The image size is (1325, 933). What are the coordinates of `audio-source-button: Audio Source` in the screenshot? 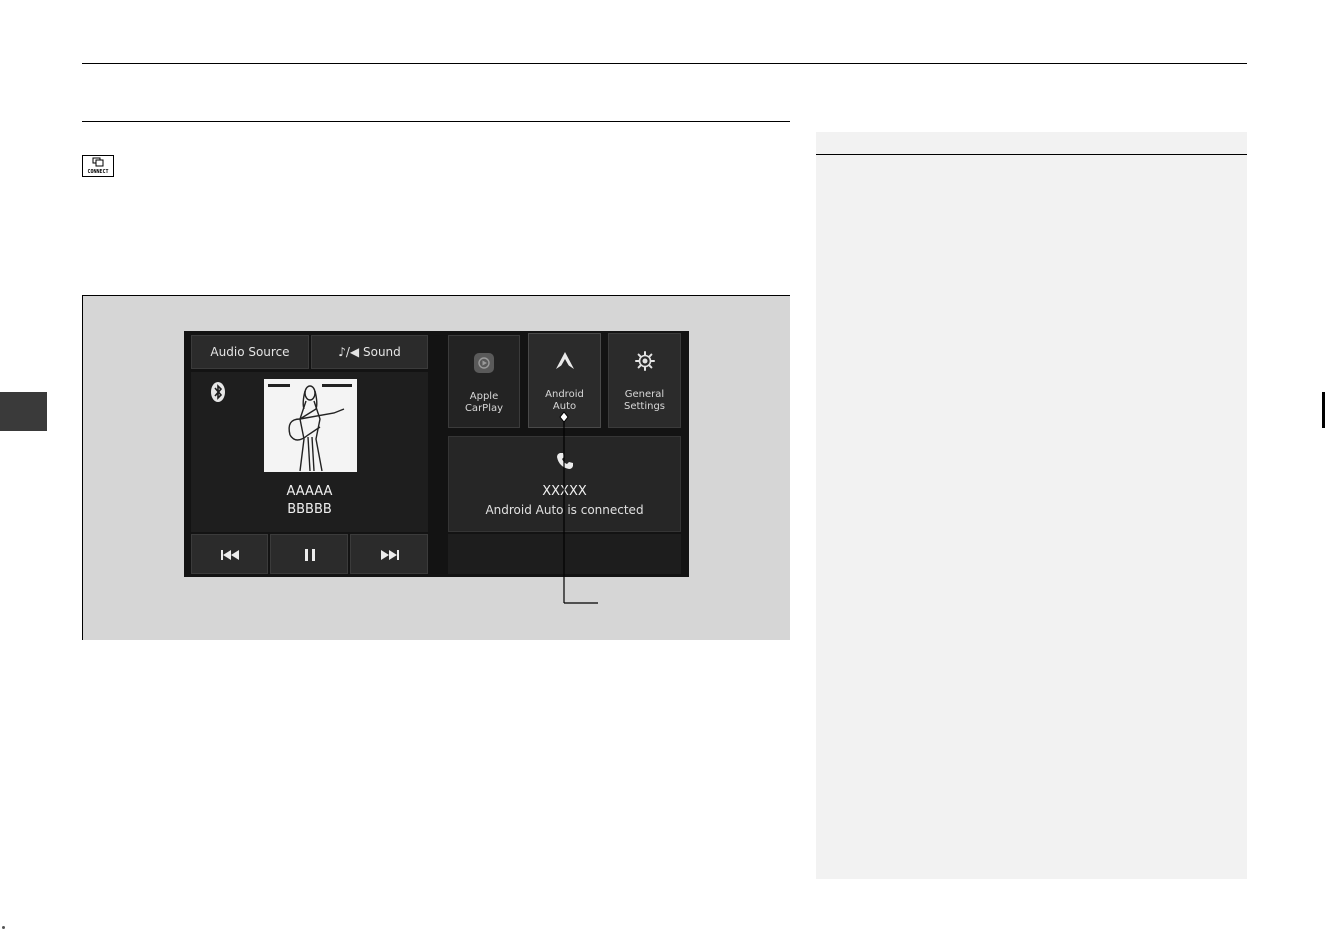 It's located at (250, 352).